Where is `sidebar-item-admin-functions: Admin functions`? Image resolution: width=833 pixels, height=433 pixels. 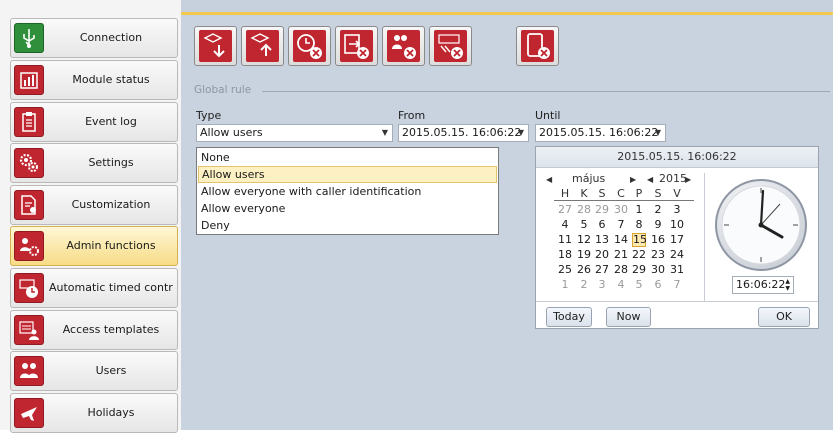 sidebar-item-admin-functions: Admin functions is located at coordinates (94, 246).